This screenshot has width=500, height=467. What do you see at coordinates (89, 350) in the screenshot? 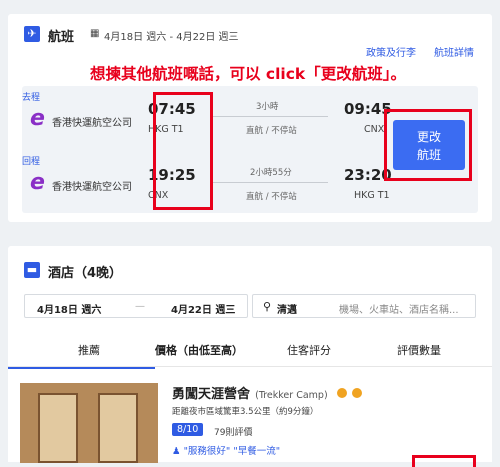
I see `tab-recommended: 推薦` at bounding box center [89, 350].